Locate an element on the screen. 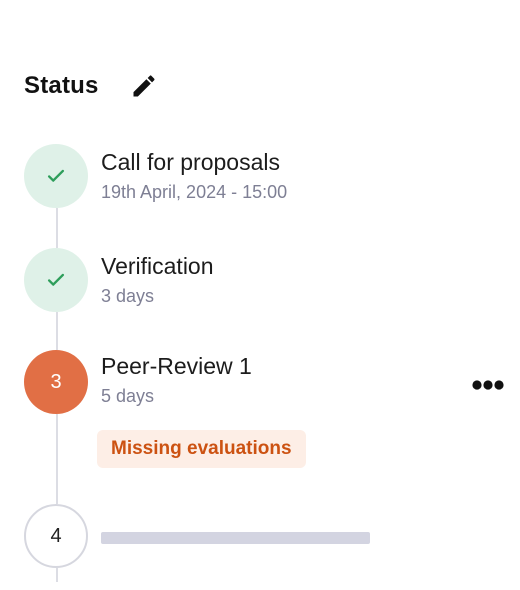  status-header: Status is located at coordinates (91, 86).